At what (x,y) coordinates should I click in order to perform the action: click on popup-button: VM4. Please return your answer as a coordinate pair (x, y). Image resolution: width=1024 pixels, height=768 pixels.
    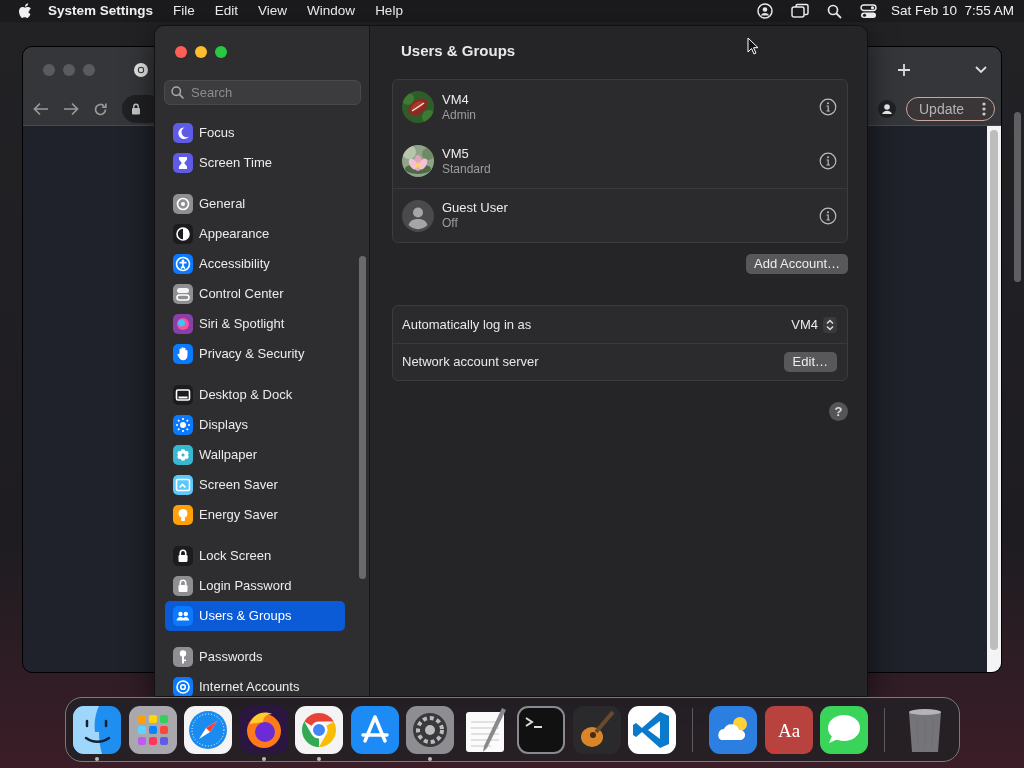
    Looking at the image, I should click on (814, 324).